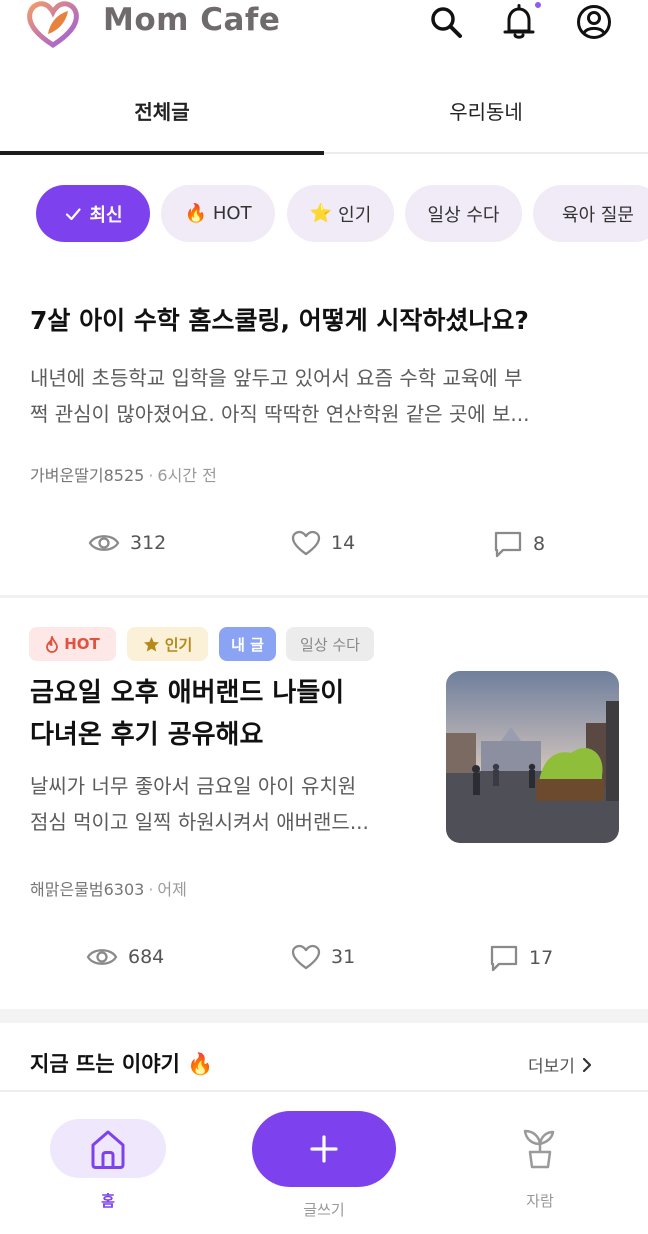 The image size is (648, 1234). Describe the element at coordinates (148, 543) in the screenshot. I see `view-count-value: 312` at that location.